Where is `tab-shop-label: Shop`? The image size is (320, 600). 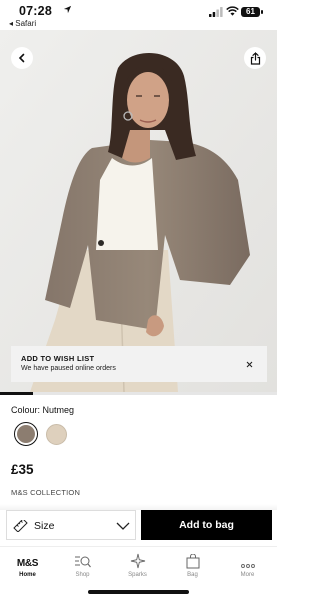
tab-shop-label: Shop is located at coordinates (82, 575).